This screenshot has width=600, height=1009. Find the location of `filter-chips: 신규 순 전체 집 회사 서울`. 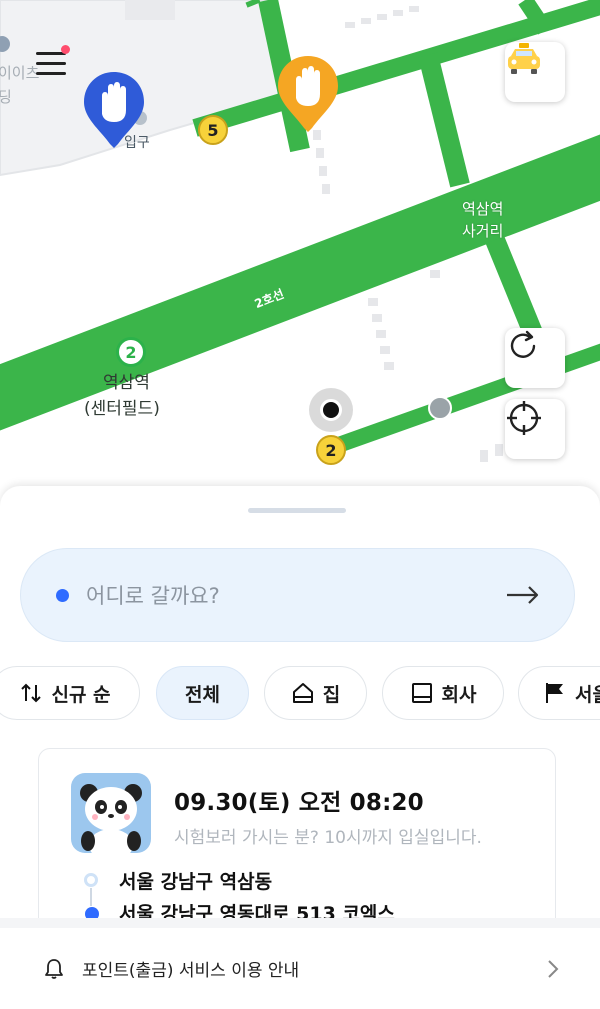

filter-chips: 신규 순 전체 집 회사 서울 is located at coordinates (300, 694).